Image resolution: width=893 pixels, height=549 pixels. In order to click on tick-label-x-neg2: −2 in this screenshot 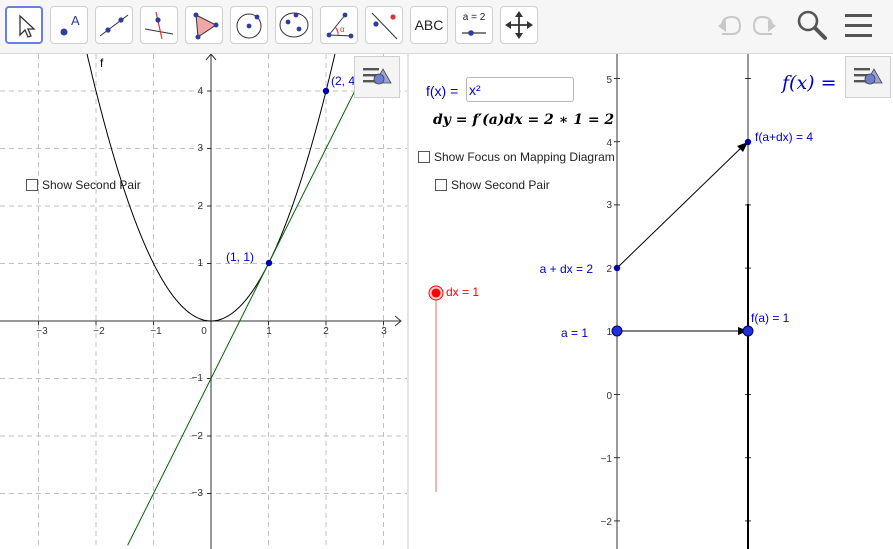, I will do `click(99, 331)`.